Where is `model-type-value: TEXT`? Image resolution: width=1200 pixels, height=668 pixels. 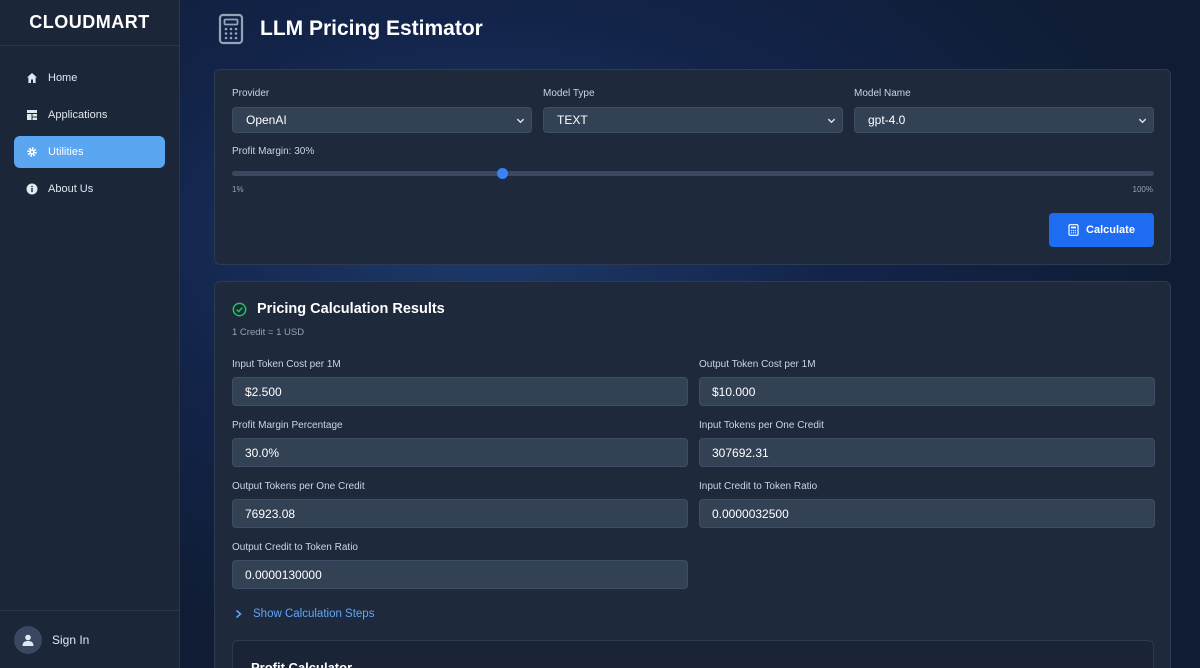
model-type-value: TEXT is located at coordinates (572, 120).